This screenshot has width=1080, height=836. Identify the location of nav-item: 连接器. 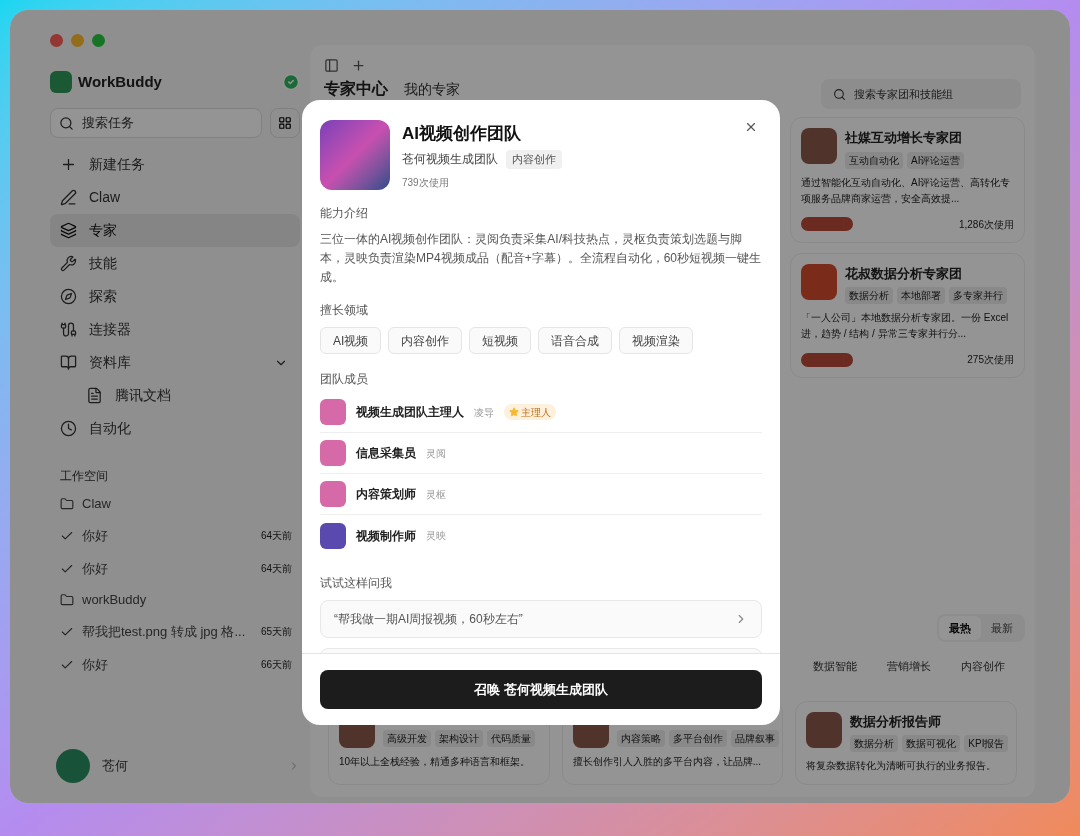
(175, 329).